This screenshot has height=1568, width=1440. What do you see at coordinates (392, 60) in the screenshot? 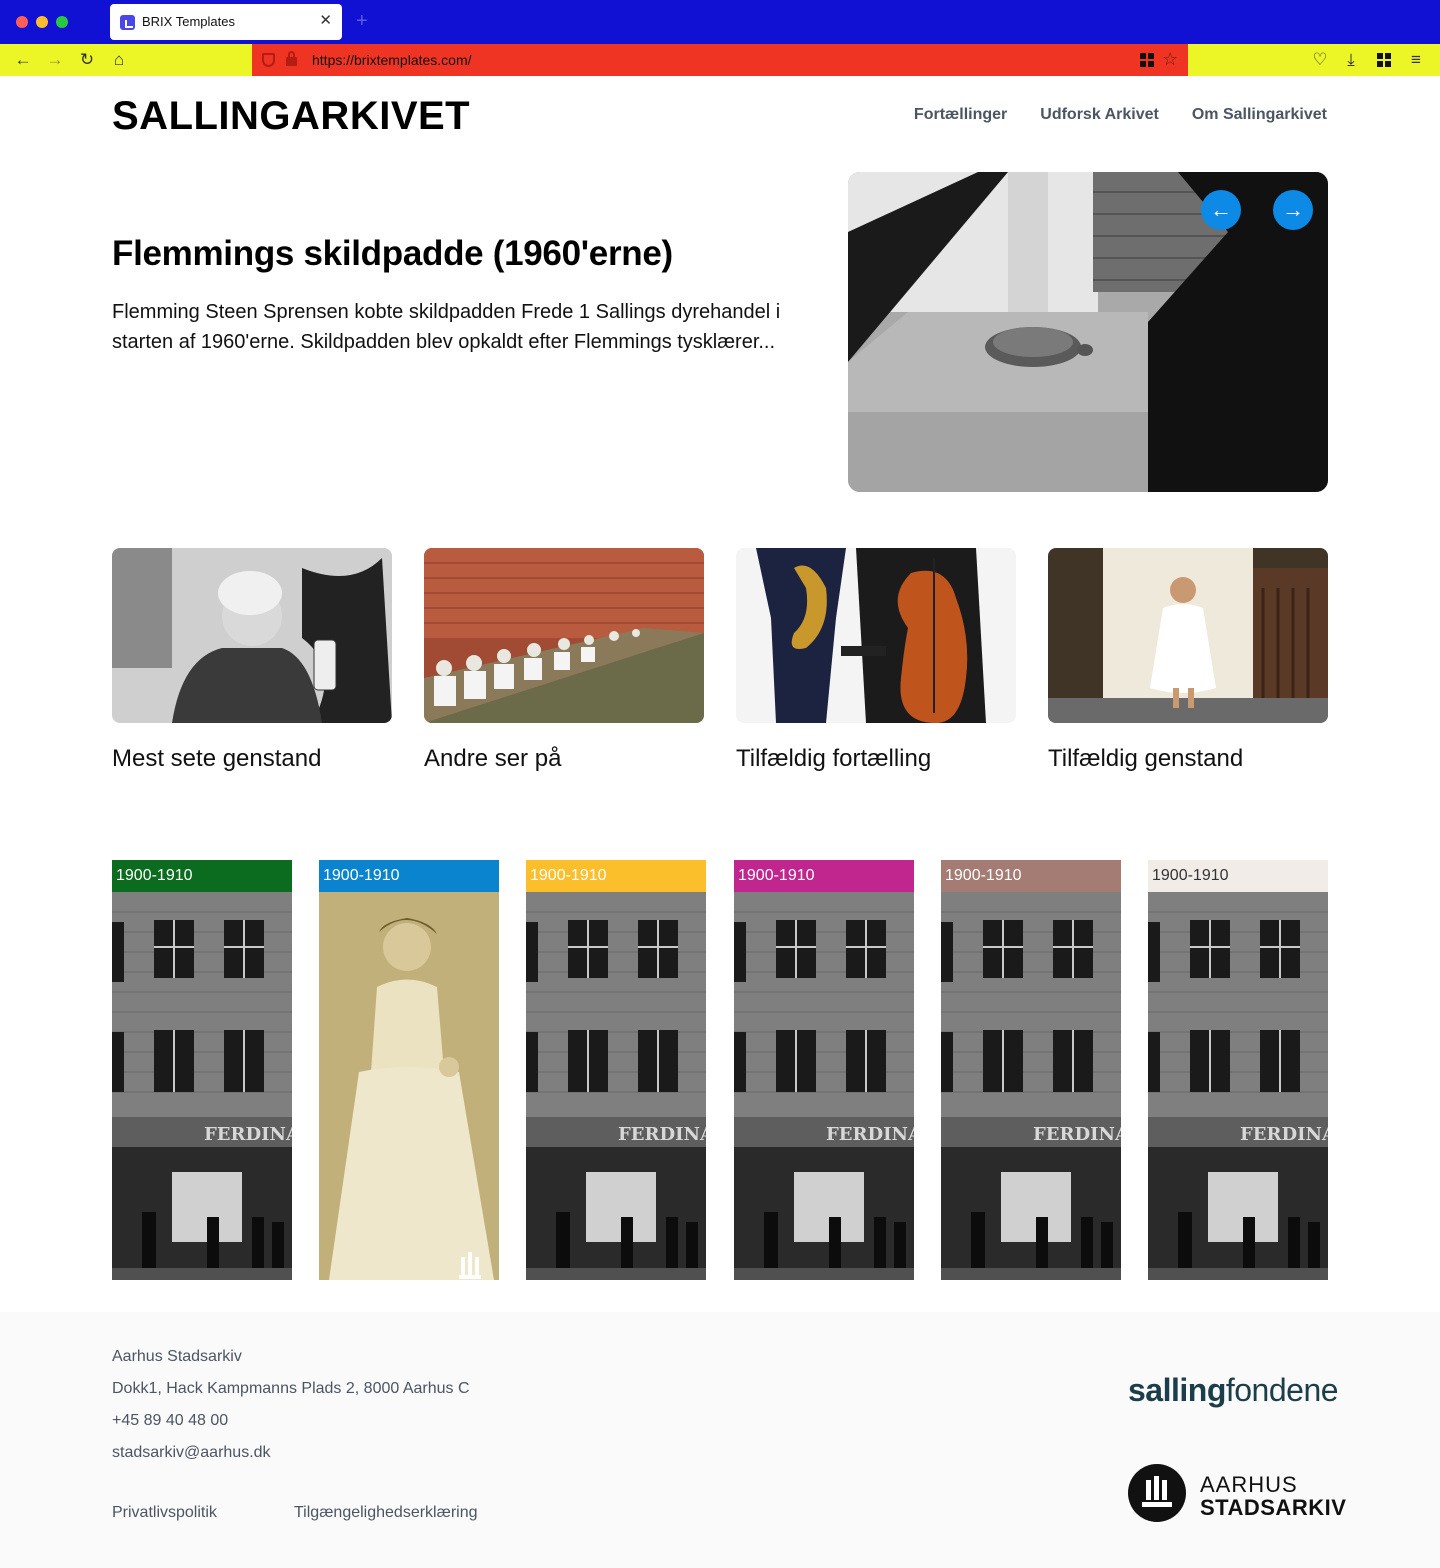
I see `url-text: https://brixtemplates.com/` at bounding box center [392, 60].